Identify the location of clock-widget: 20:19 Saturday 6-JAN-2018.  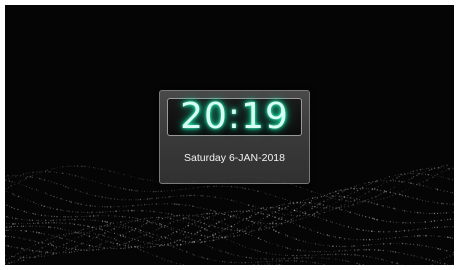
(234, 137).